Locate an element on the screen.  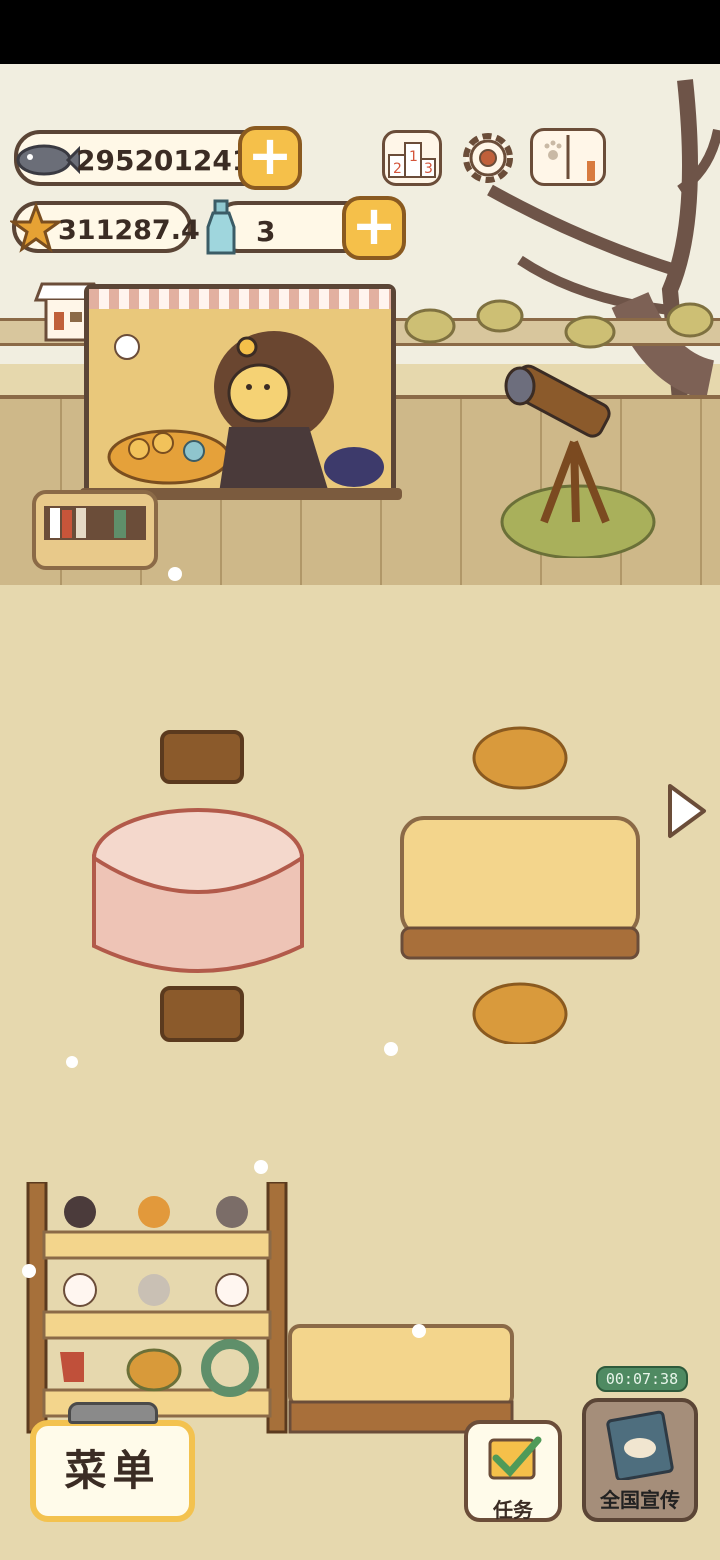
menu-button-label: 菜单 is located at coordinates (112, 1470).